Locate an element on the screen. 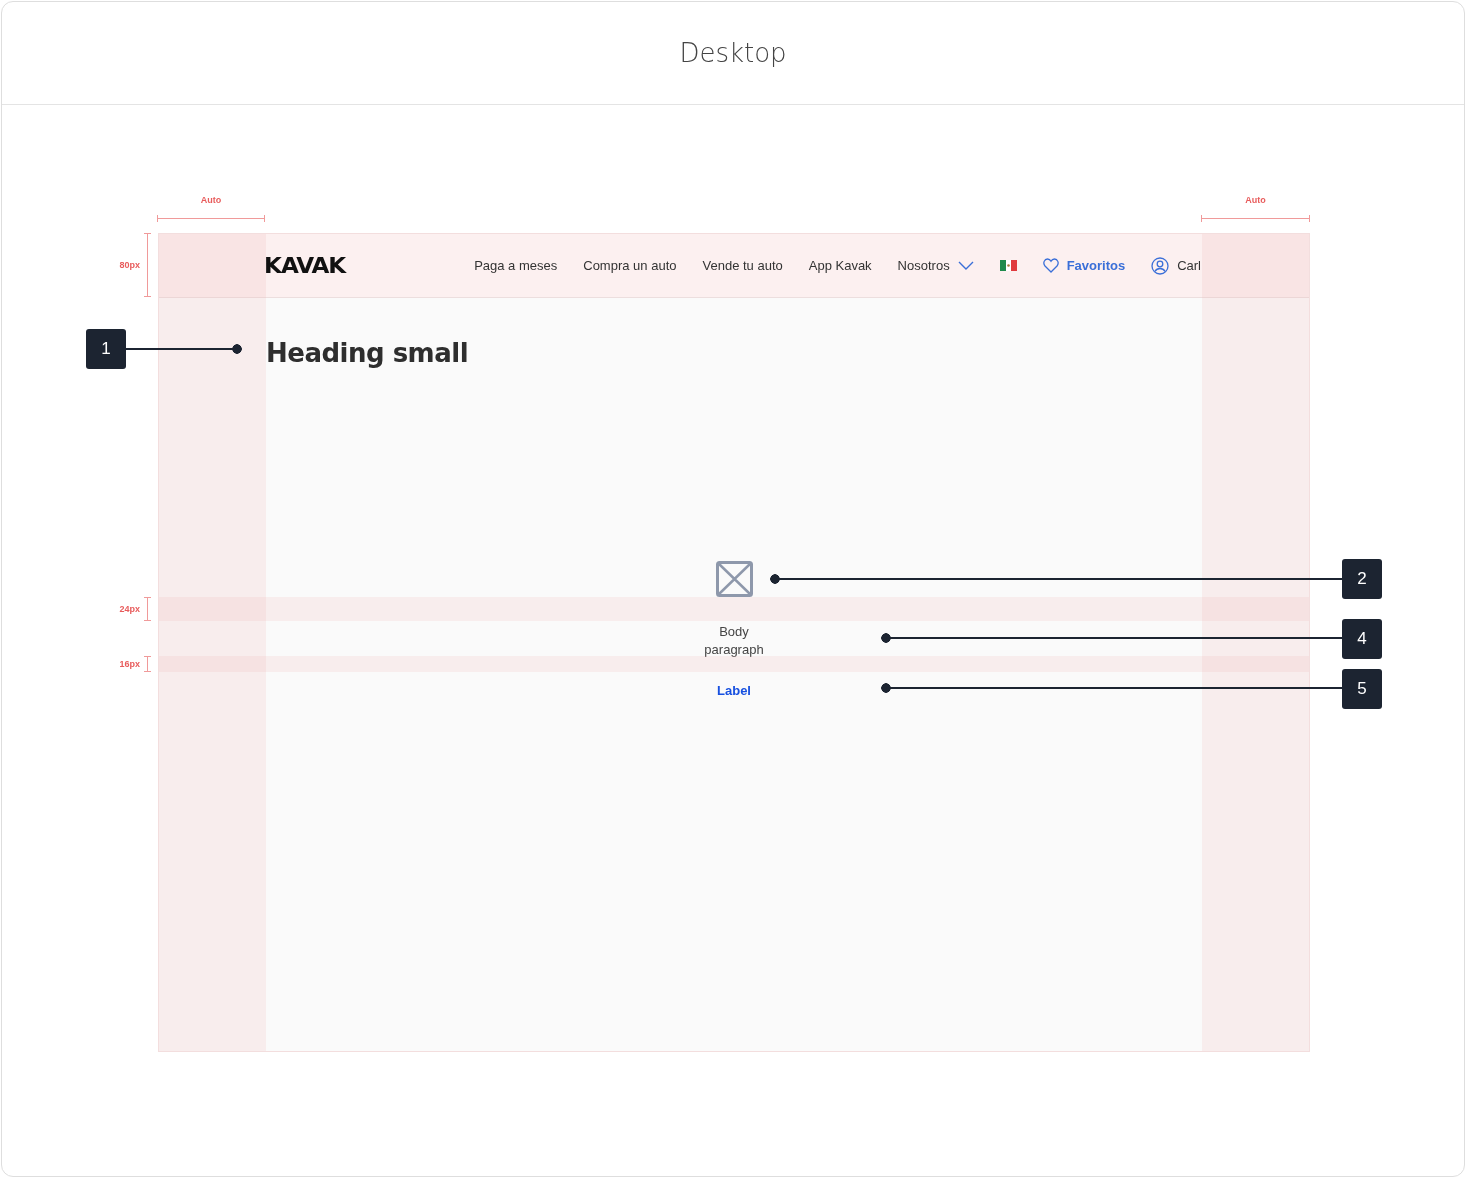 Image resolution: width=1468 pixels, height=1180 pixels. user-icon is located at coordinates (1160, 265).